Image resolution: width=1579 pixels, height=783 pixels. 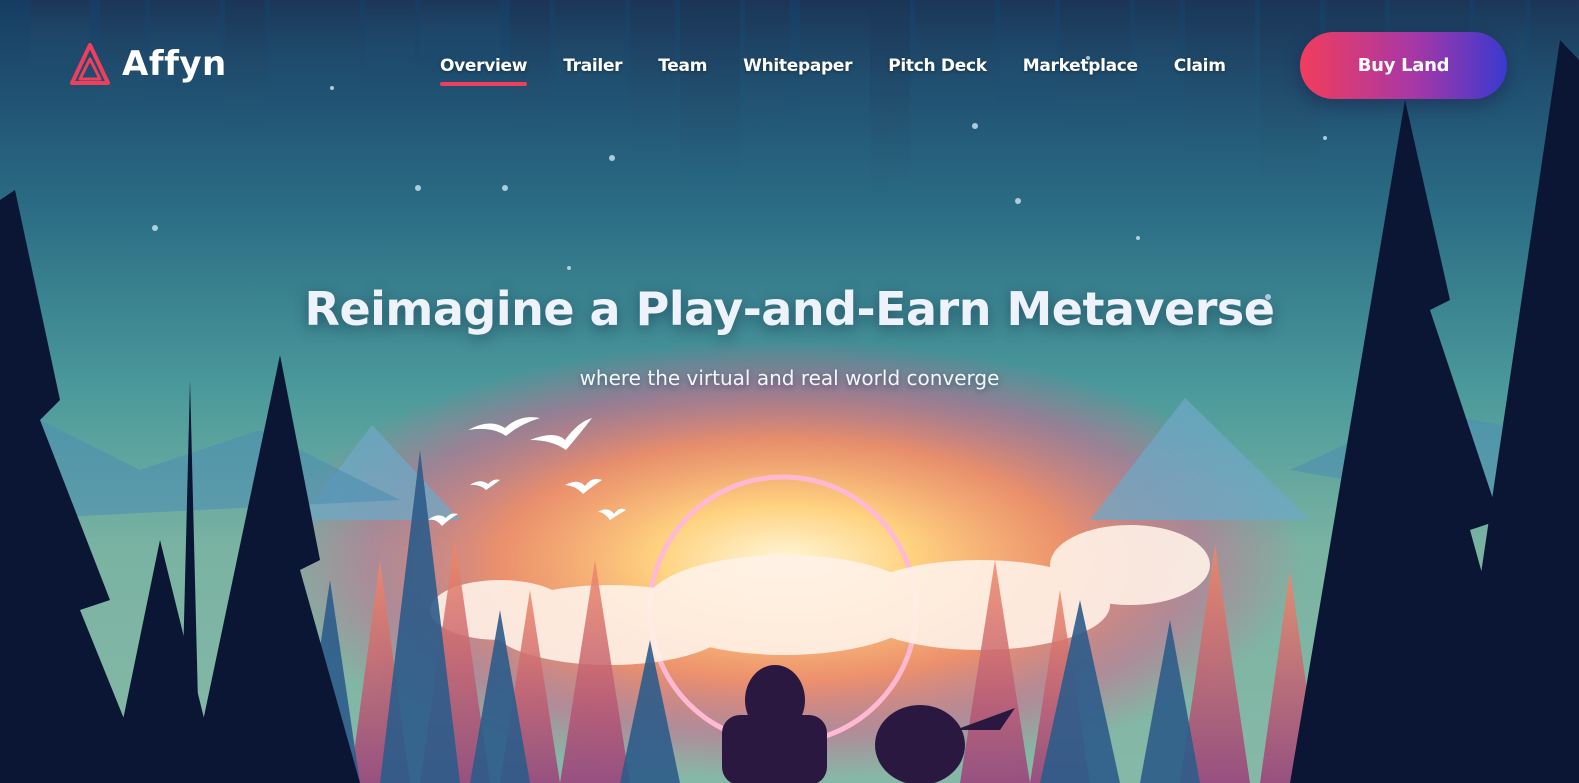 I want to click on nav-item-whitepaper: Whitepaper, so click(x=797, y=68).